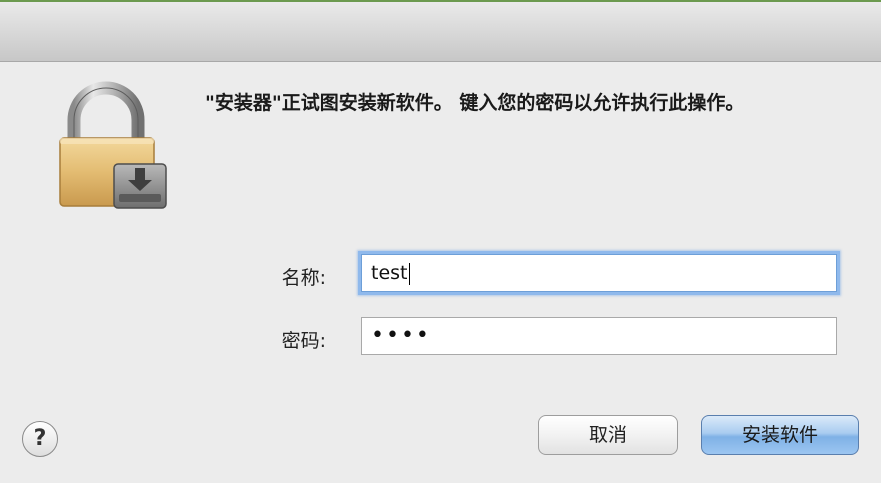 Image resolution: width=881 pixels, height=483 pixels. I want to click on name-field: test, so click(599, 273).